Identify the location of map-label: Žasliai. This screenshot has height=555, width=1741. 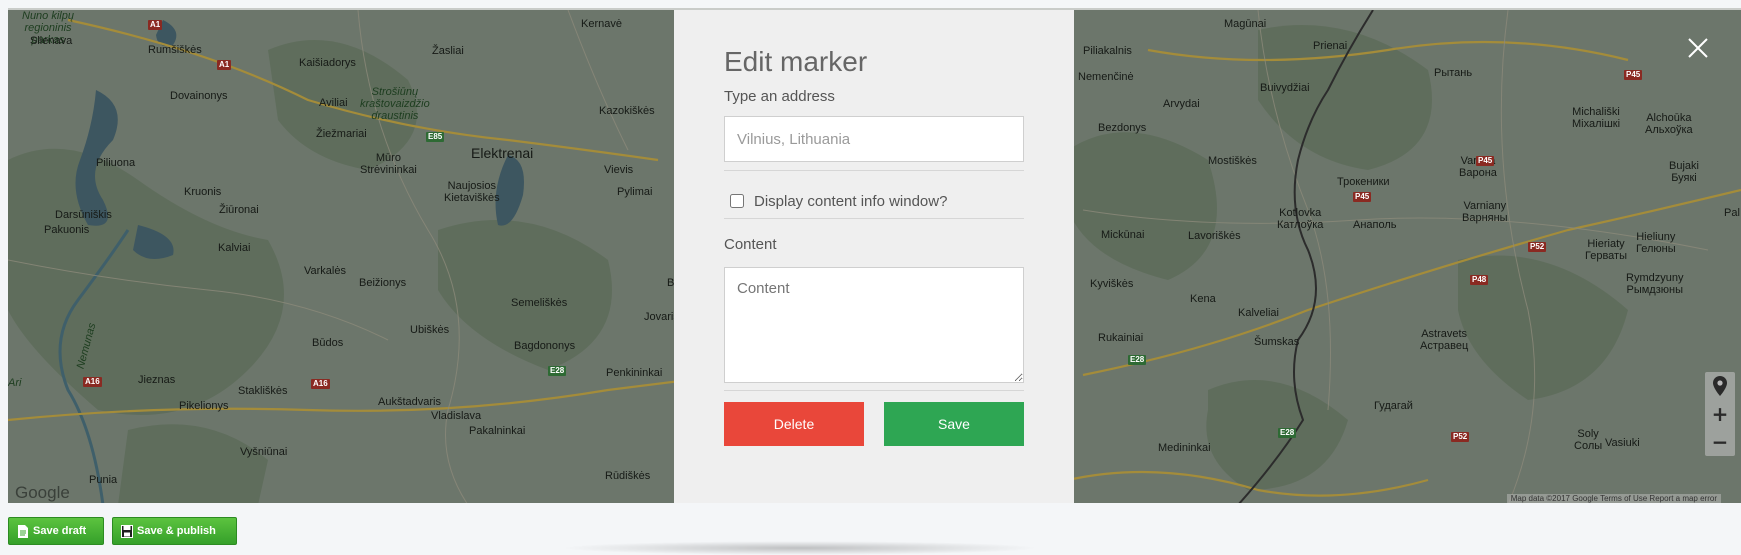
(448, 51).